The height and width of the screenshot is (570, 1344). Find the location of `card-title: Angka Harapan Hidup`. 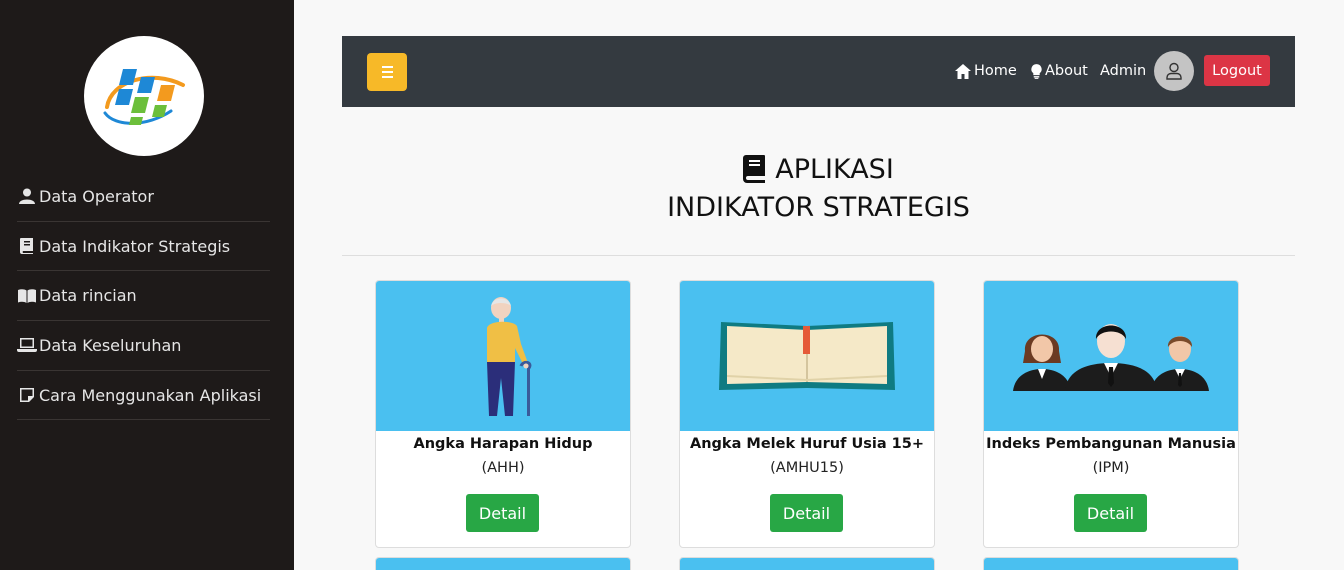

card-title: Angka Harapan Hidup is located at coordinates (503, 444).